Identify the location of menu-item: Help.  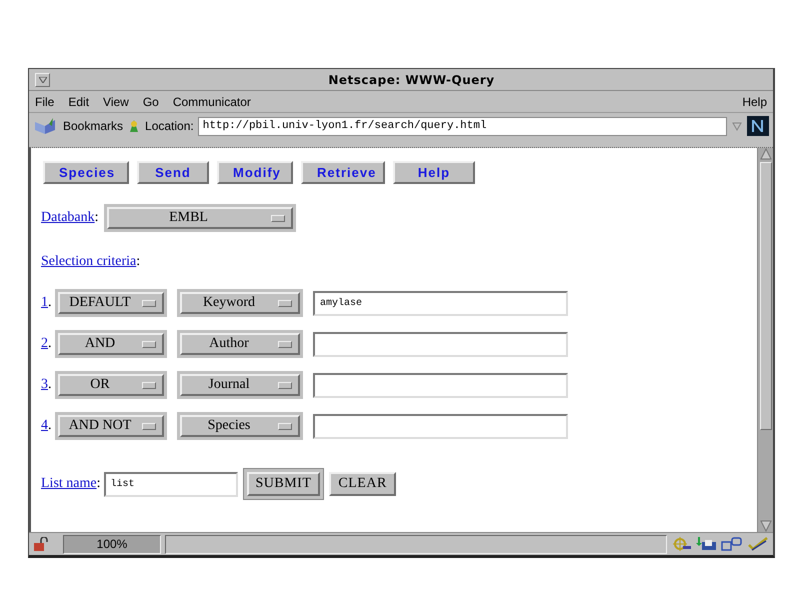
(754, 101).